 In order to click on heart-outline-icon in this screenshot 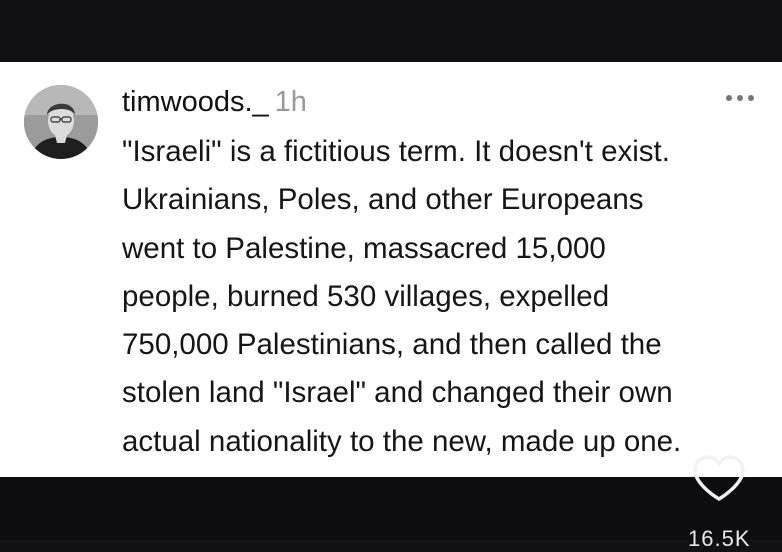, I will do `click(719, 478)`.